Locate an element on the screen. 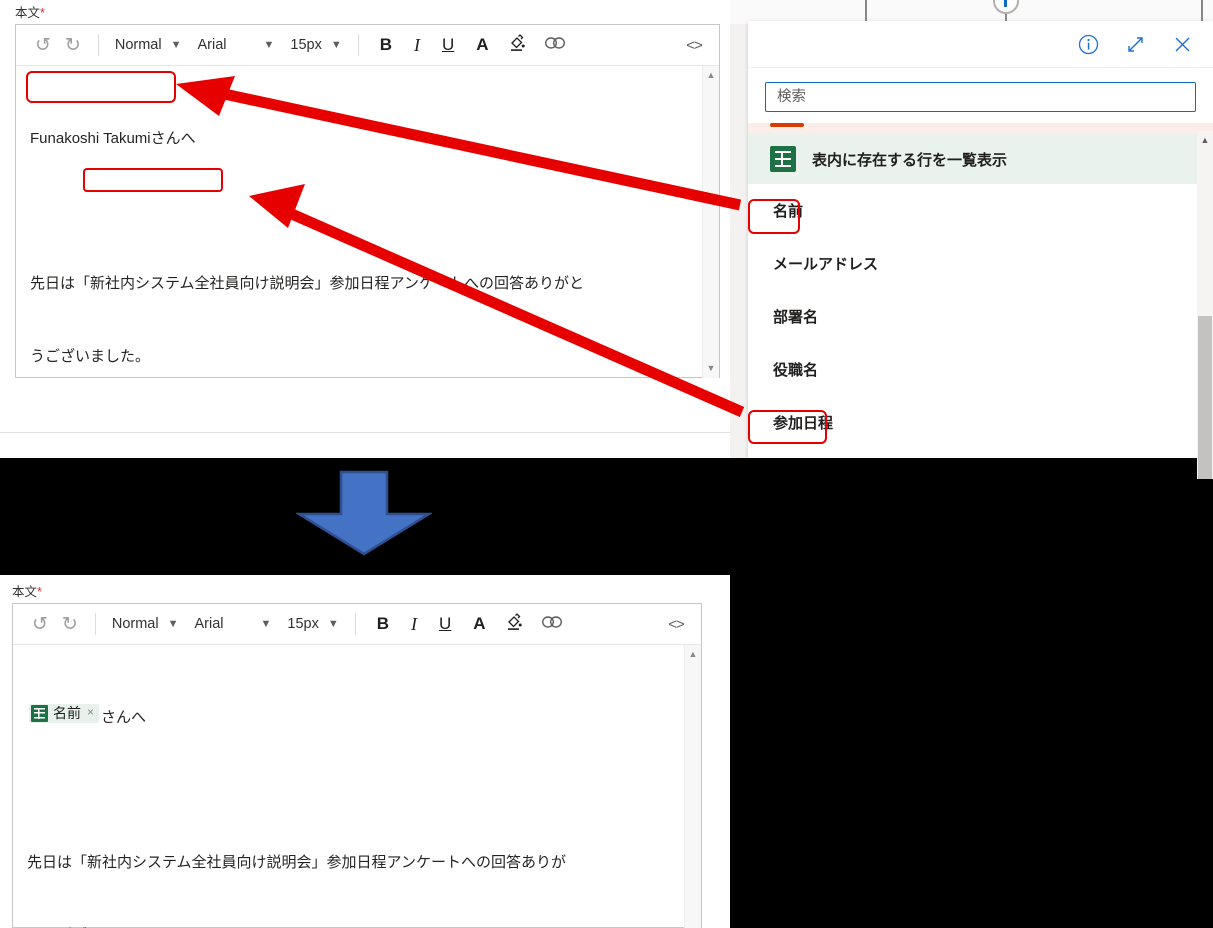 This screenshot has height=928, width=1213. top-form-divider is located at coordinates (365, 432).